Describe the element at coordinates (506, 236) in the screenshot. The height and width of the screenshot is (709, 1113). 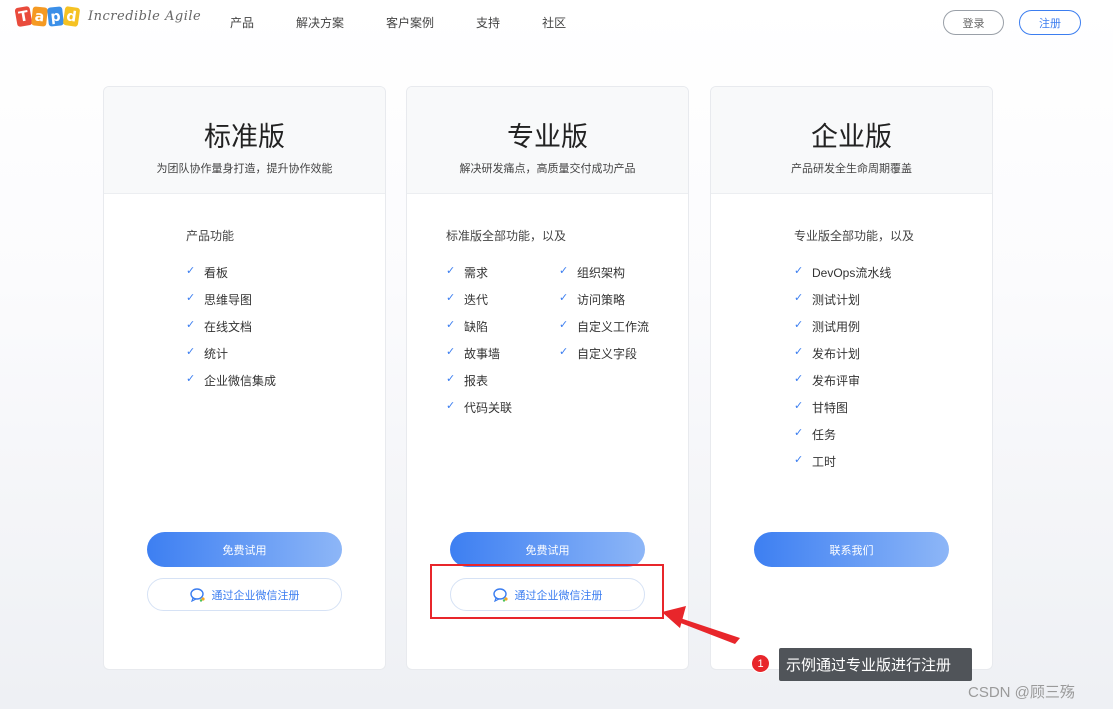
I see `features-title: 标准版全部功能，以及` at that location.